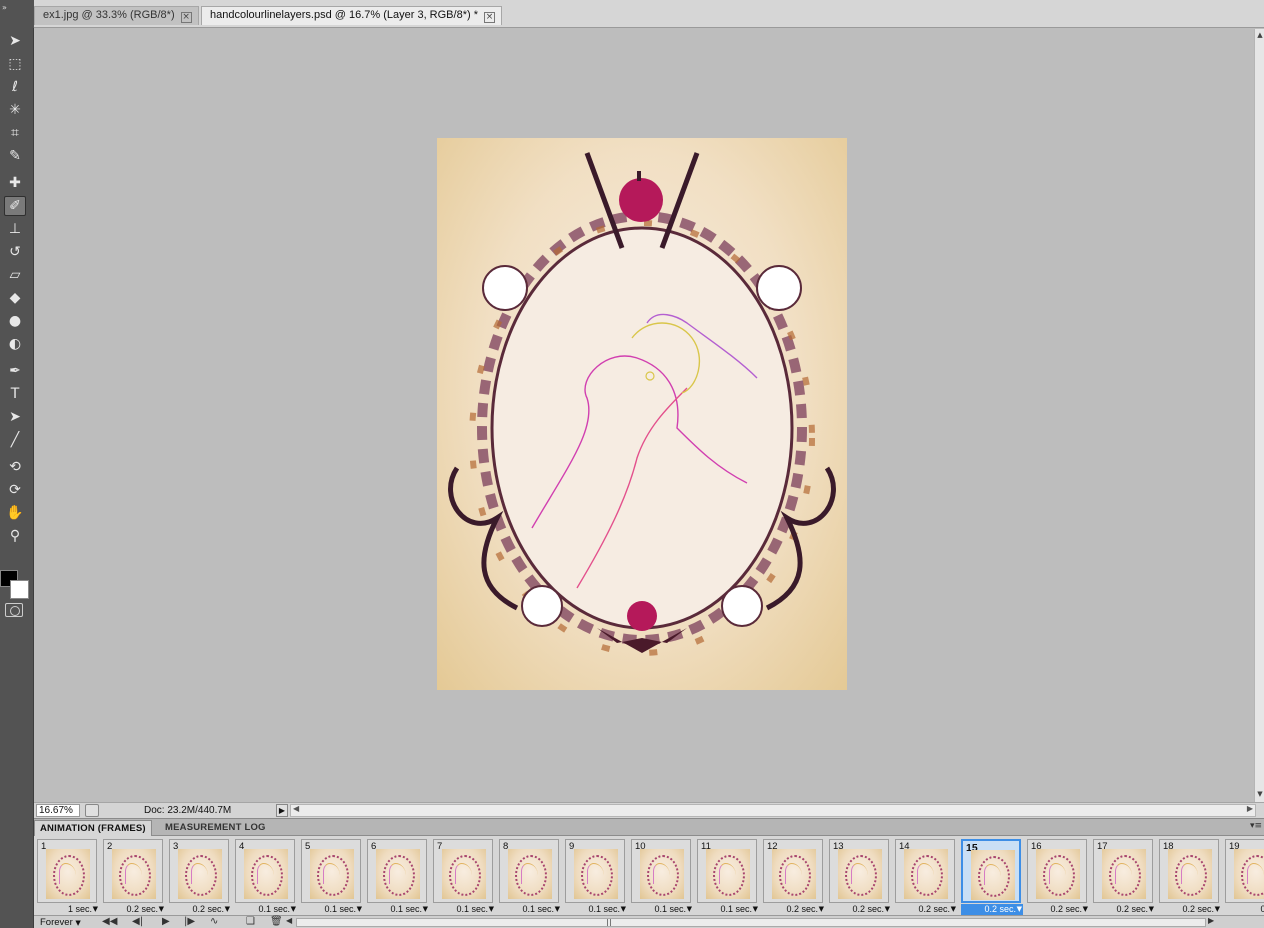 This screenshot has width=1264, height=928. Describe the element at coordinates (15, 344) in the screenshot. I see `dodge-tool-icon: ◐` at that location.